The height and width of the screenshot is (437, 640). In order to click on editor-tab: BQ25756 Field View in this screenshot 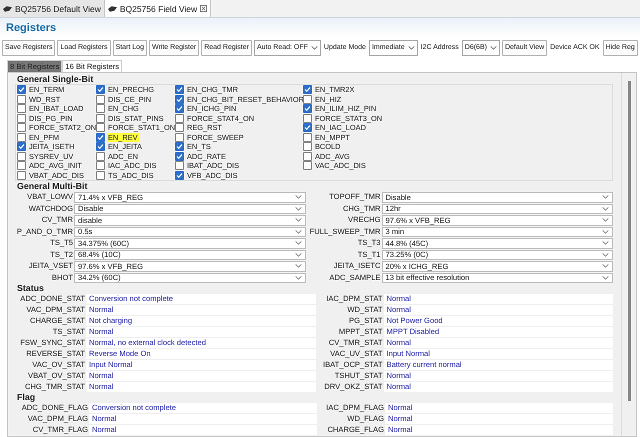, I will do `click(158, 8)`.